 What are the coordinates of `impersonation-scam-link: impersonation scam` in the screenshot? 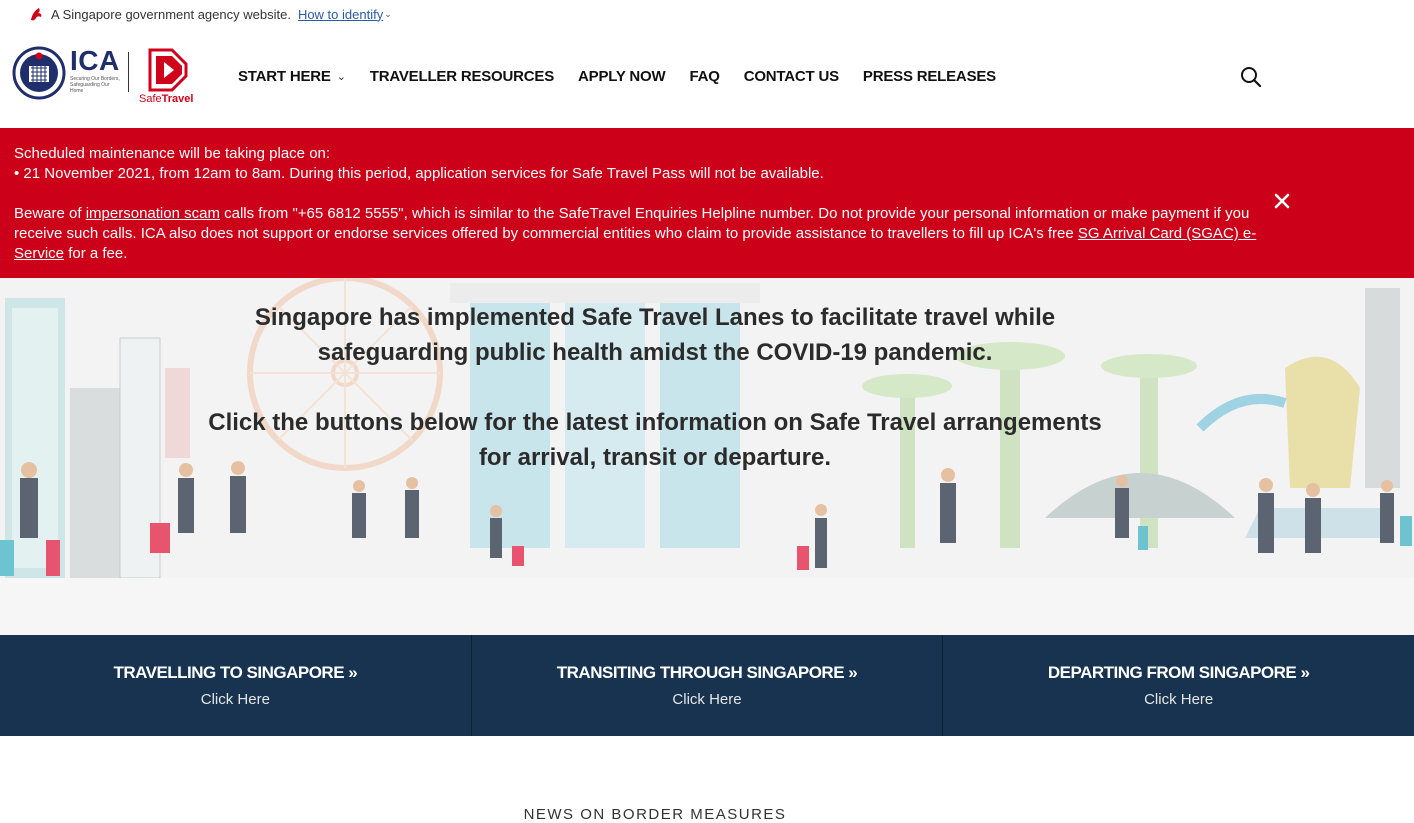 It's located at (153, 213).